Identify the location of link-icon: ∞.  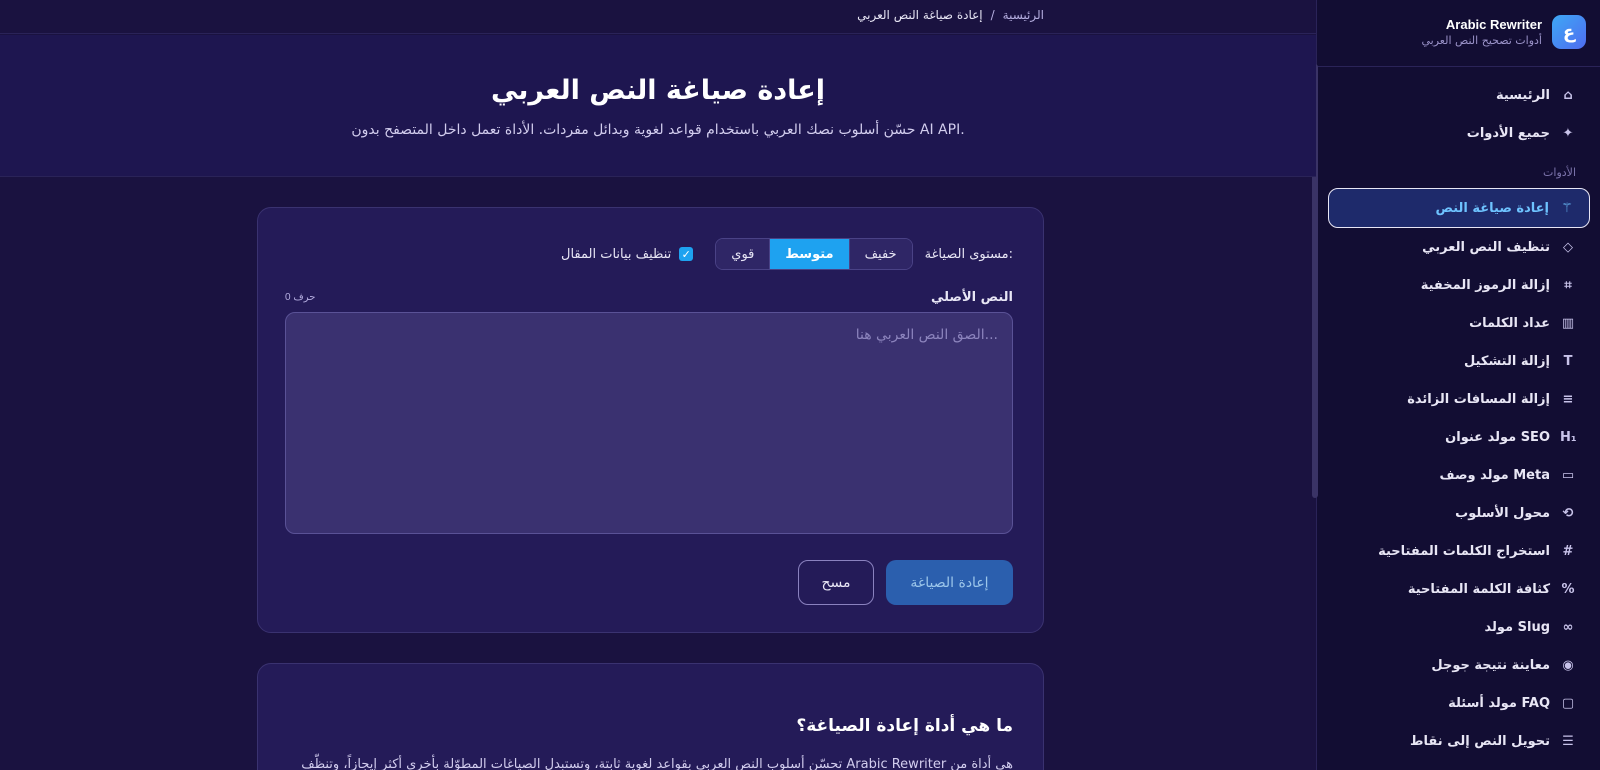
(1568, 627).